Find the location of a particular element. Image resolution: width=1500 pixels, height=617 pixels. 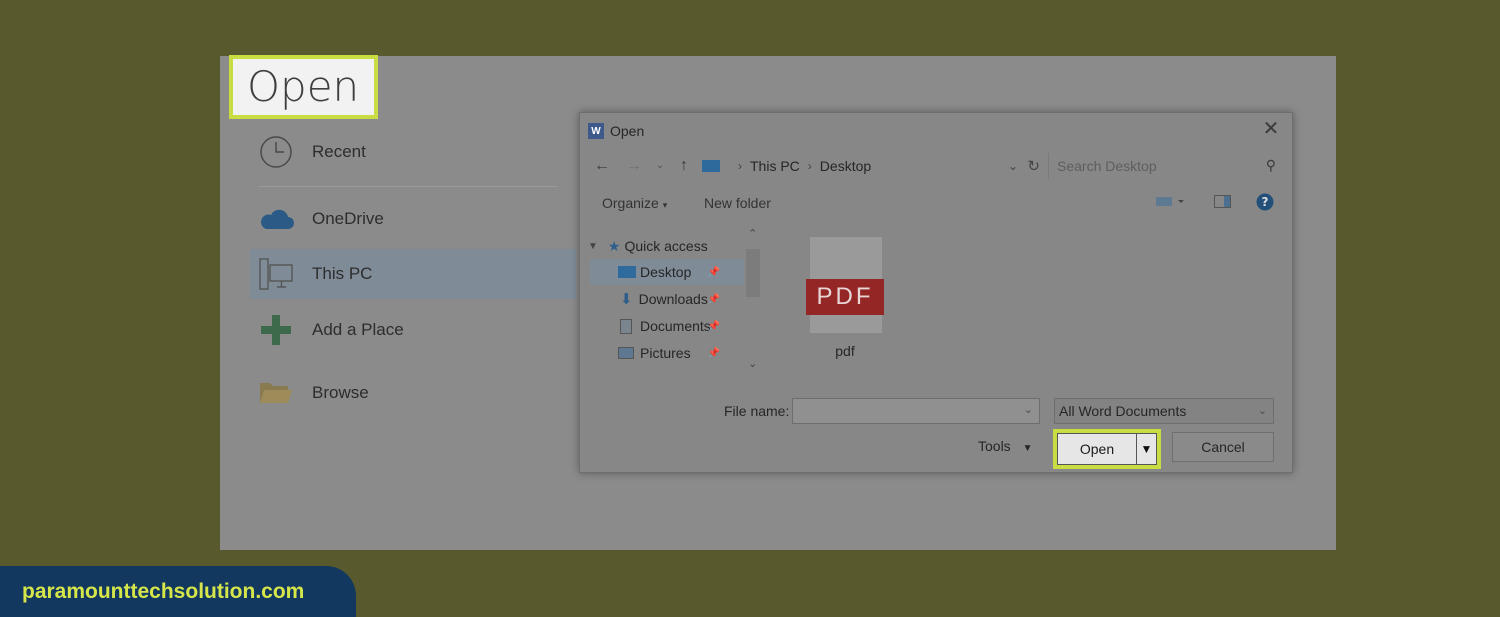

star-icon: ★ is located at coordinates (614, 245).